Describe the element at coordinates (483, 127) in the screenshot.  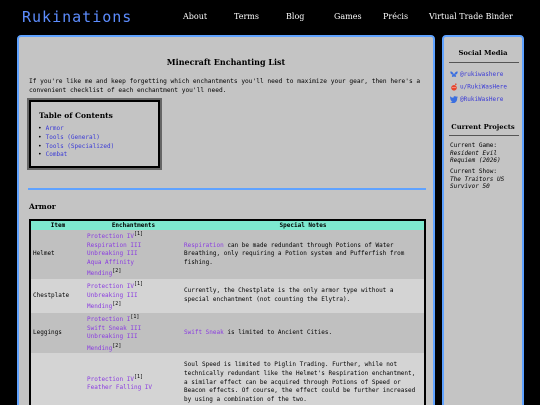
I see `current-projects-heading: Current Projects` at that location.